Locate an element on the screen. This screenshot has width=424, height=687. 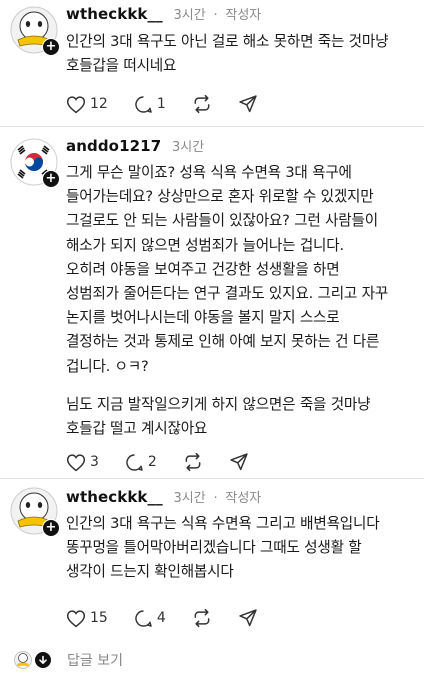
text-line: 그걸로도 안 되는 사람들이 있잖아요? 그런 사람들이 is located at coordinates (222, 221).